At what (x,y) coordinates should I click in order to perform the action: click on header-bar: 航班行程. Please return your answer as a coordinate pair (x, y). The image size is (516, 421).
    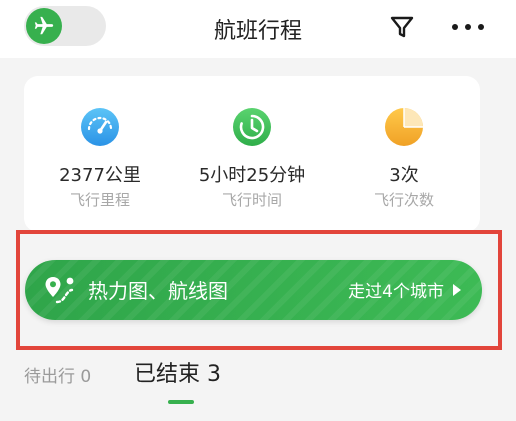
    Looking at the image, I should click on (258, 29).